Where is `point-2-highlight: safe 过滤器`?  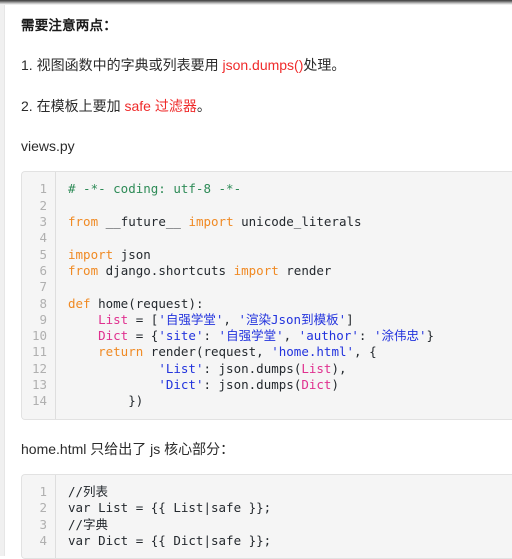
point-2-highlight: safe 过滤器 is located at coordinates (160, 105).